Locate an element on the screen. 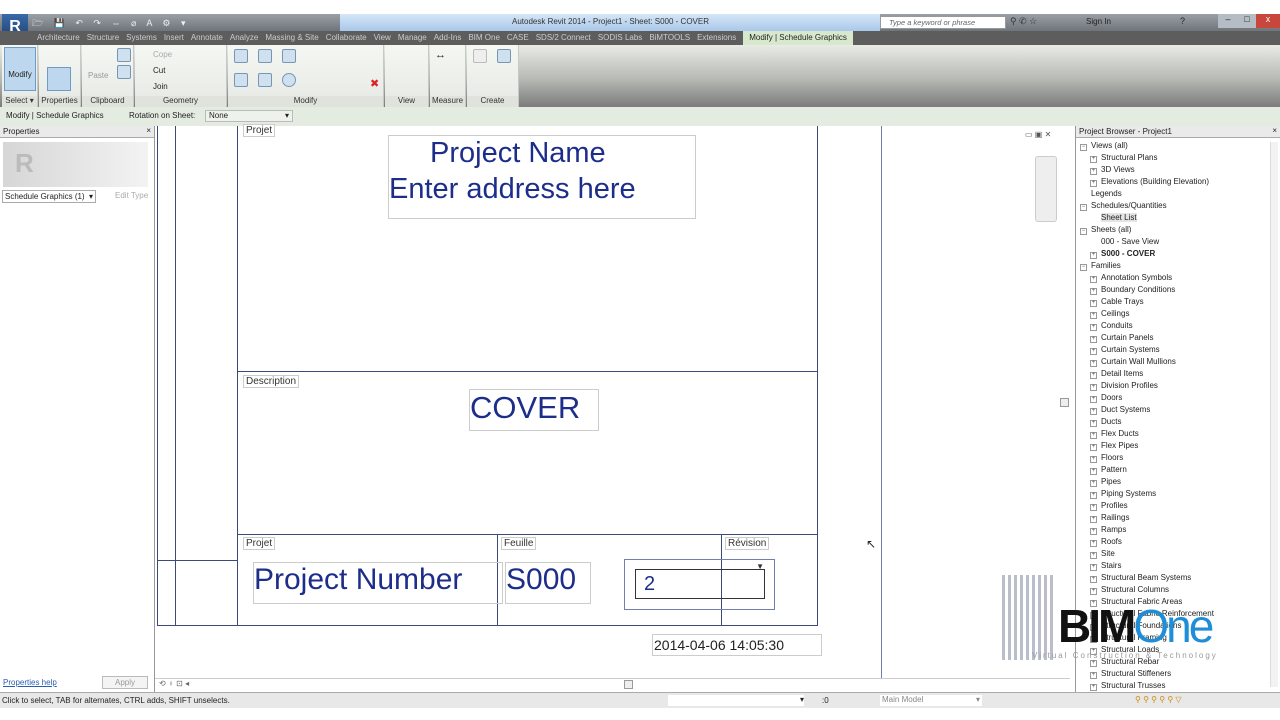  tab-extensions: Extensions is located at coordinates (720, 38).